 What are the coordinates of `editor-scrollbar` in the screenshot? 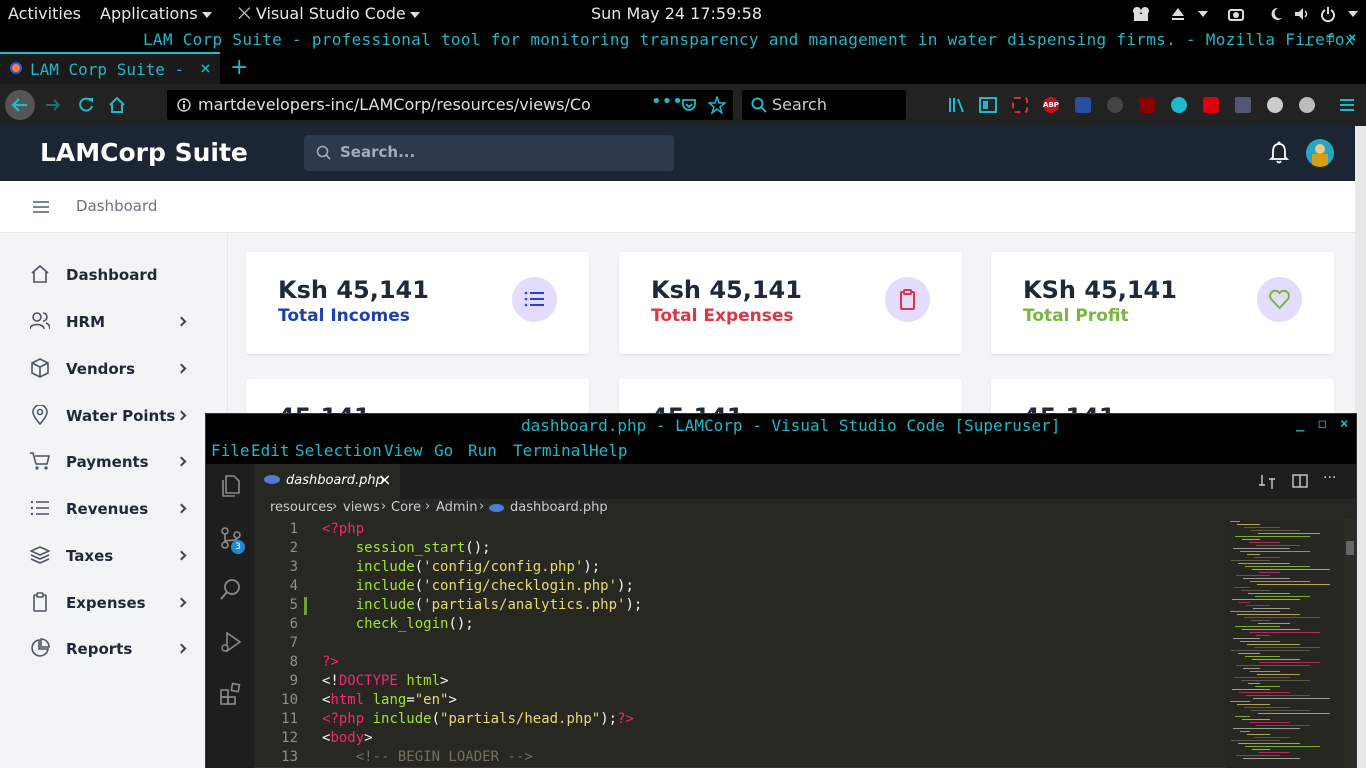 It's located at (1350, 643).